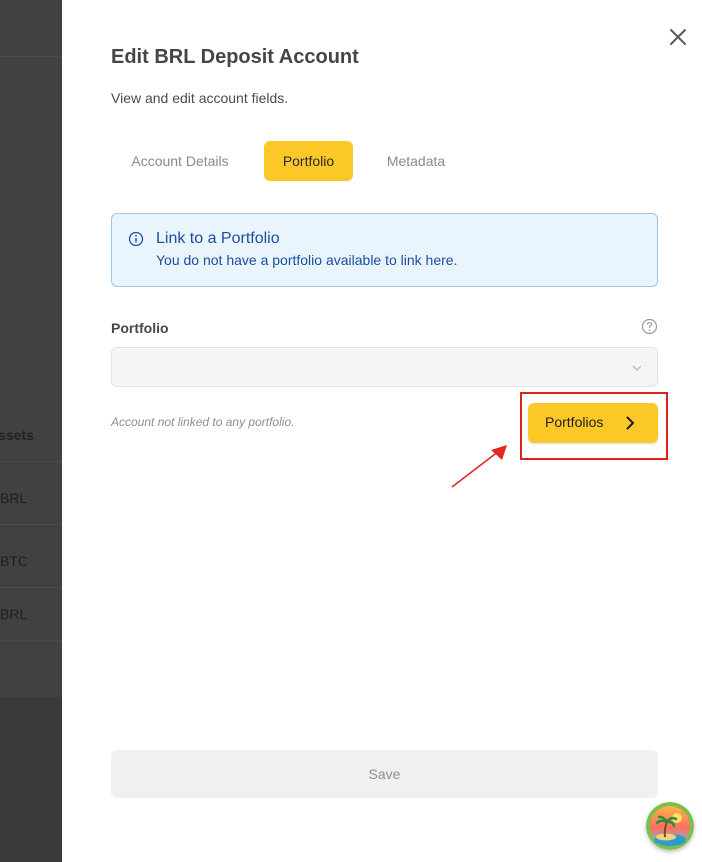 The width and height of the screenshot is (702, 862). I want to click on background-row-text: BTC, so click(14, 561).